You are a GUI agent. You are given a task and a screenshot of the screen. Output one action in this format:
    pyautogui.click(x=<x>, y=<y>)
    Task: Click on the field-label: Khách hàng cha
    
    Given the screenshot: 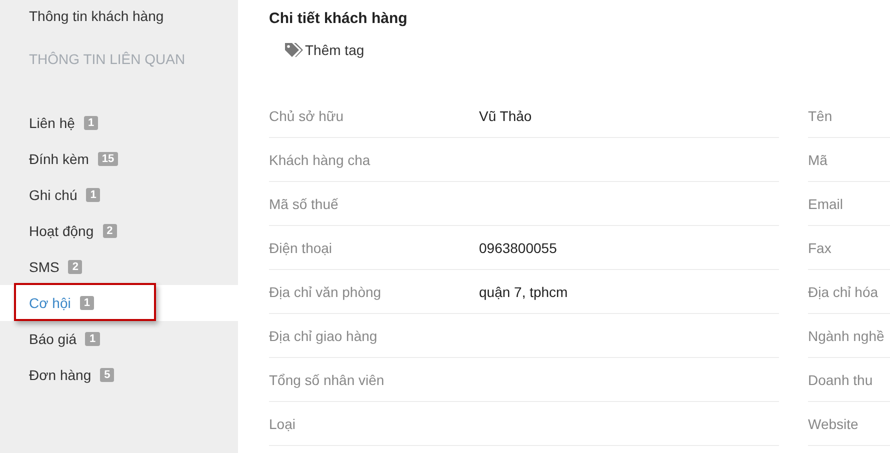 What is the action you would take?
    pyautogui.click(x=320, y=160)
    